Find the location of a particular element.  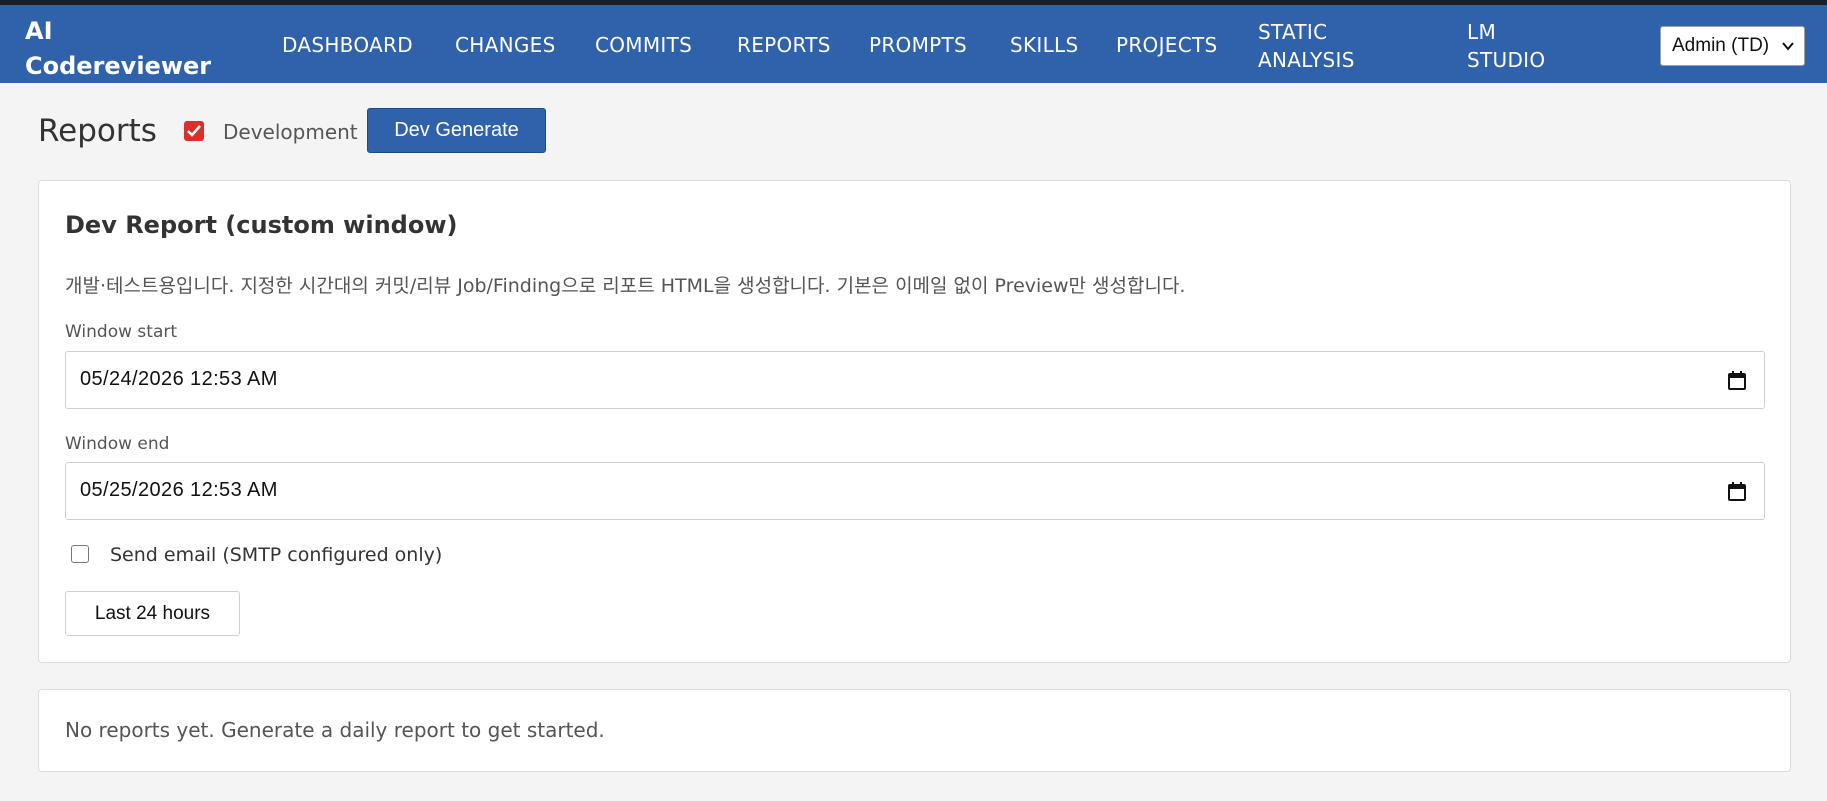

brand-line-1: AI is located at coordinates (39, 31).